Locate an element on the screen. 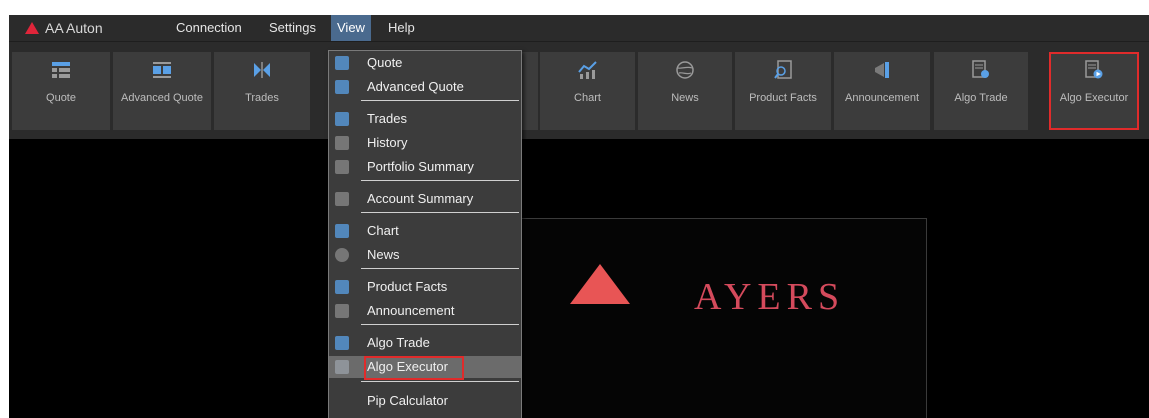  toolbar-product-facts-button: Product Facts is located at coordinates (783, 91).